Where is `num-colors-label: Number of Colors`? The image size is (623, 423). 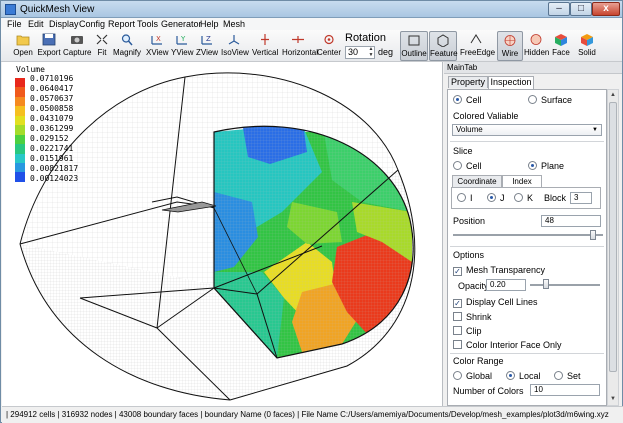 num-colors-label: Number of Colors is located at coordinates (488, 391).